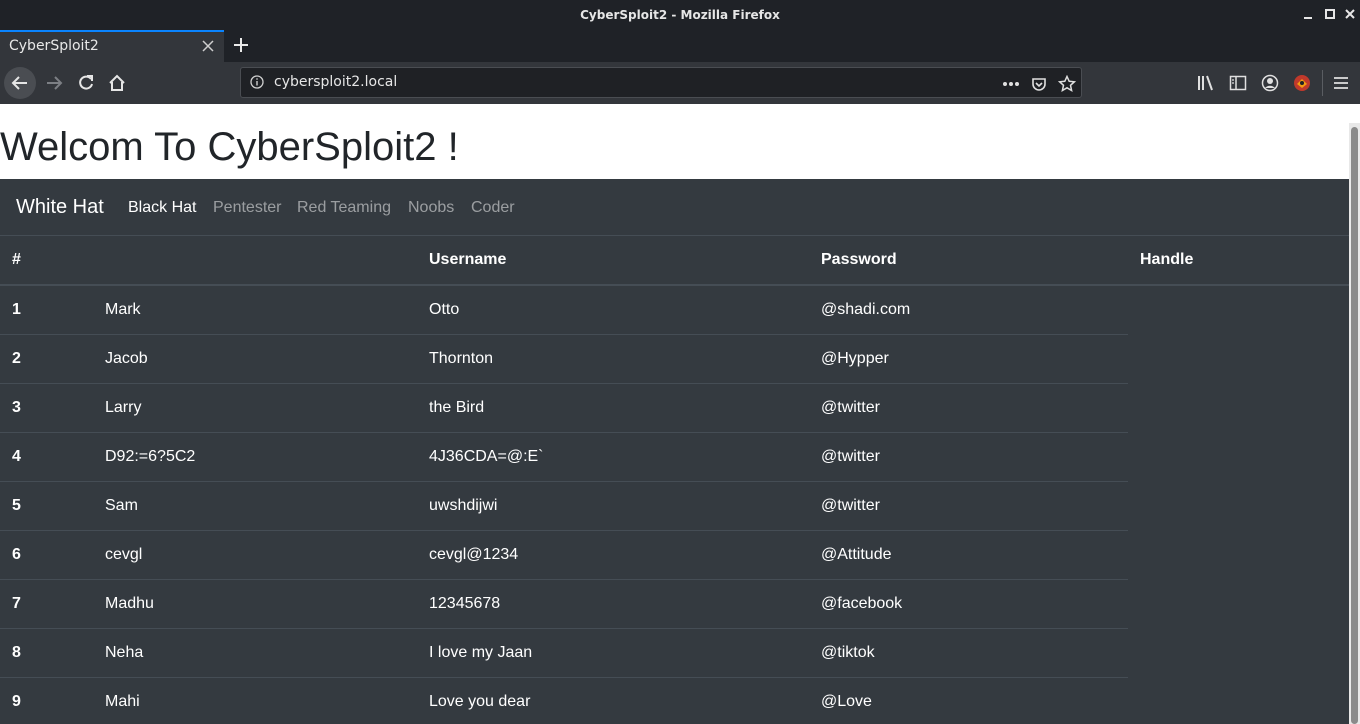 The width and height of the screenshot is (1360, 724). What do you see at coordinates (1206, 83) in the screenshot?
I see `library-icon` at bounding box center [1206, 83].